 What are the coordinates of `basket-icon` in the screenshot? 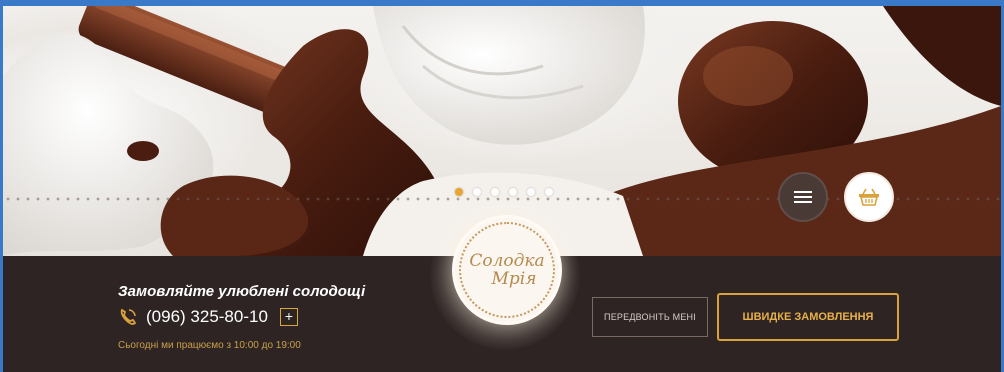 It's located at (869, 197).